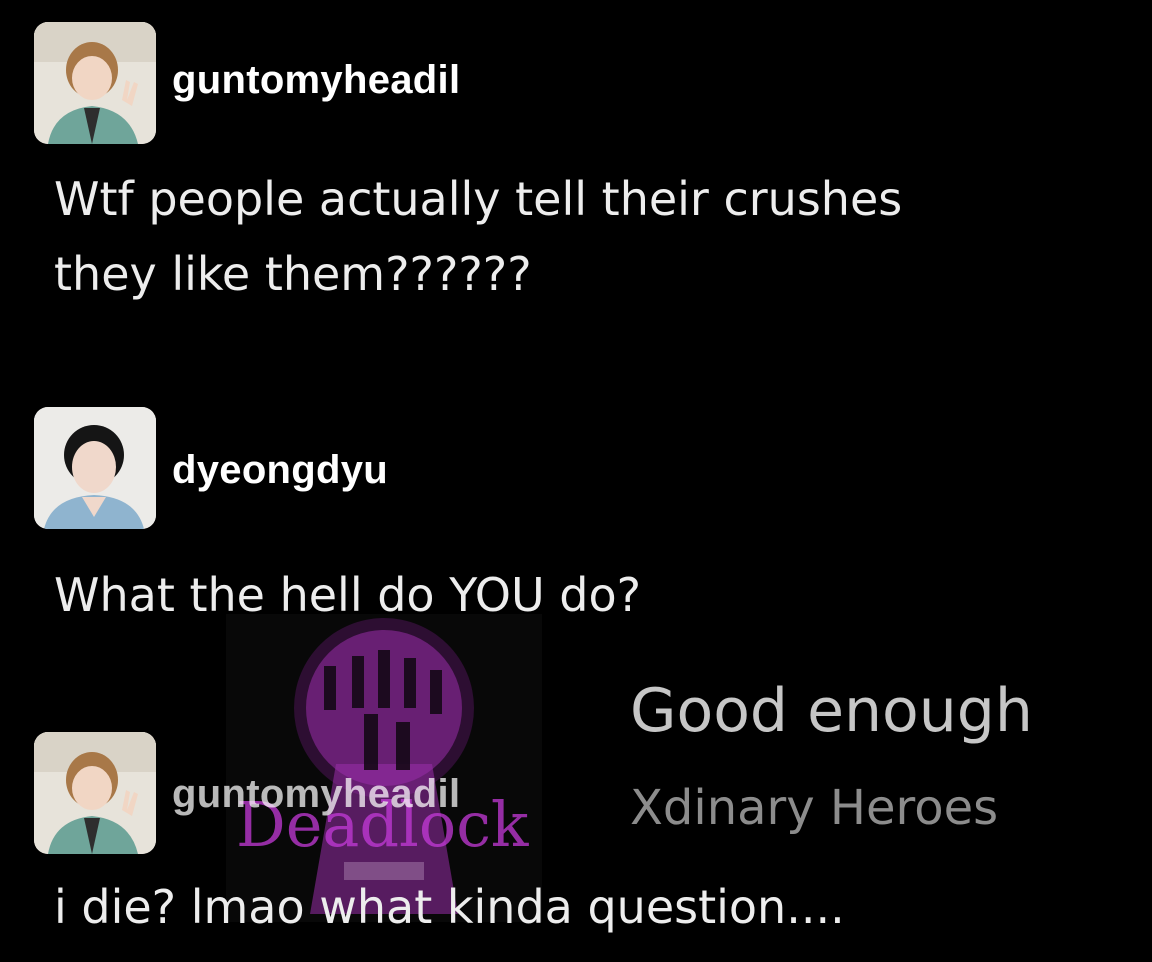  I want to click on song-artist: Xdinary Heroes, so click(814, 808).